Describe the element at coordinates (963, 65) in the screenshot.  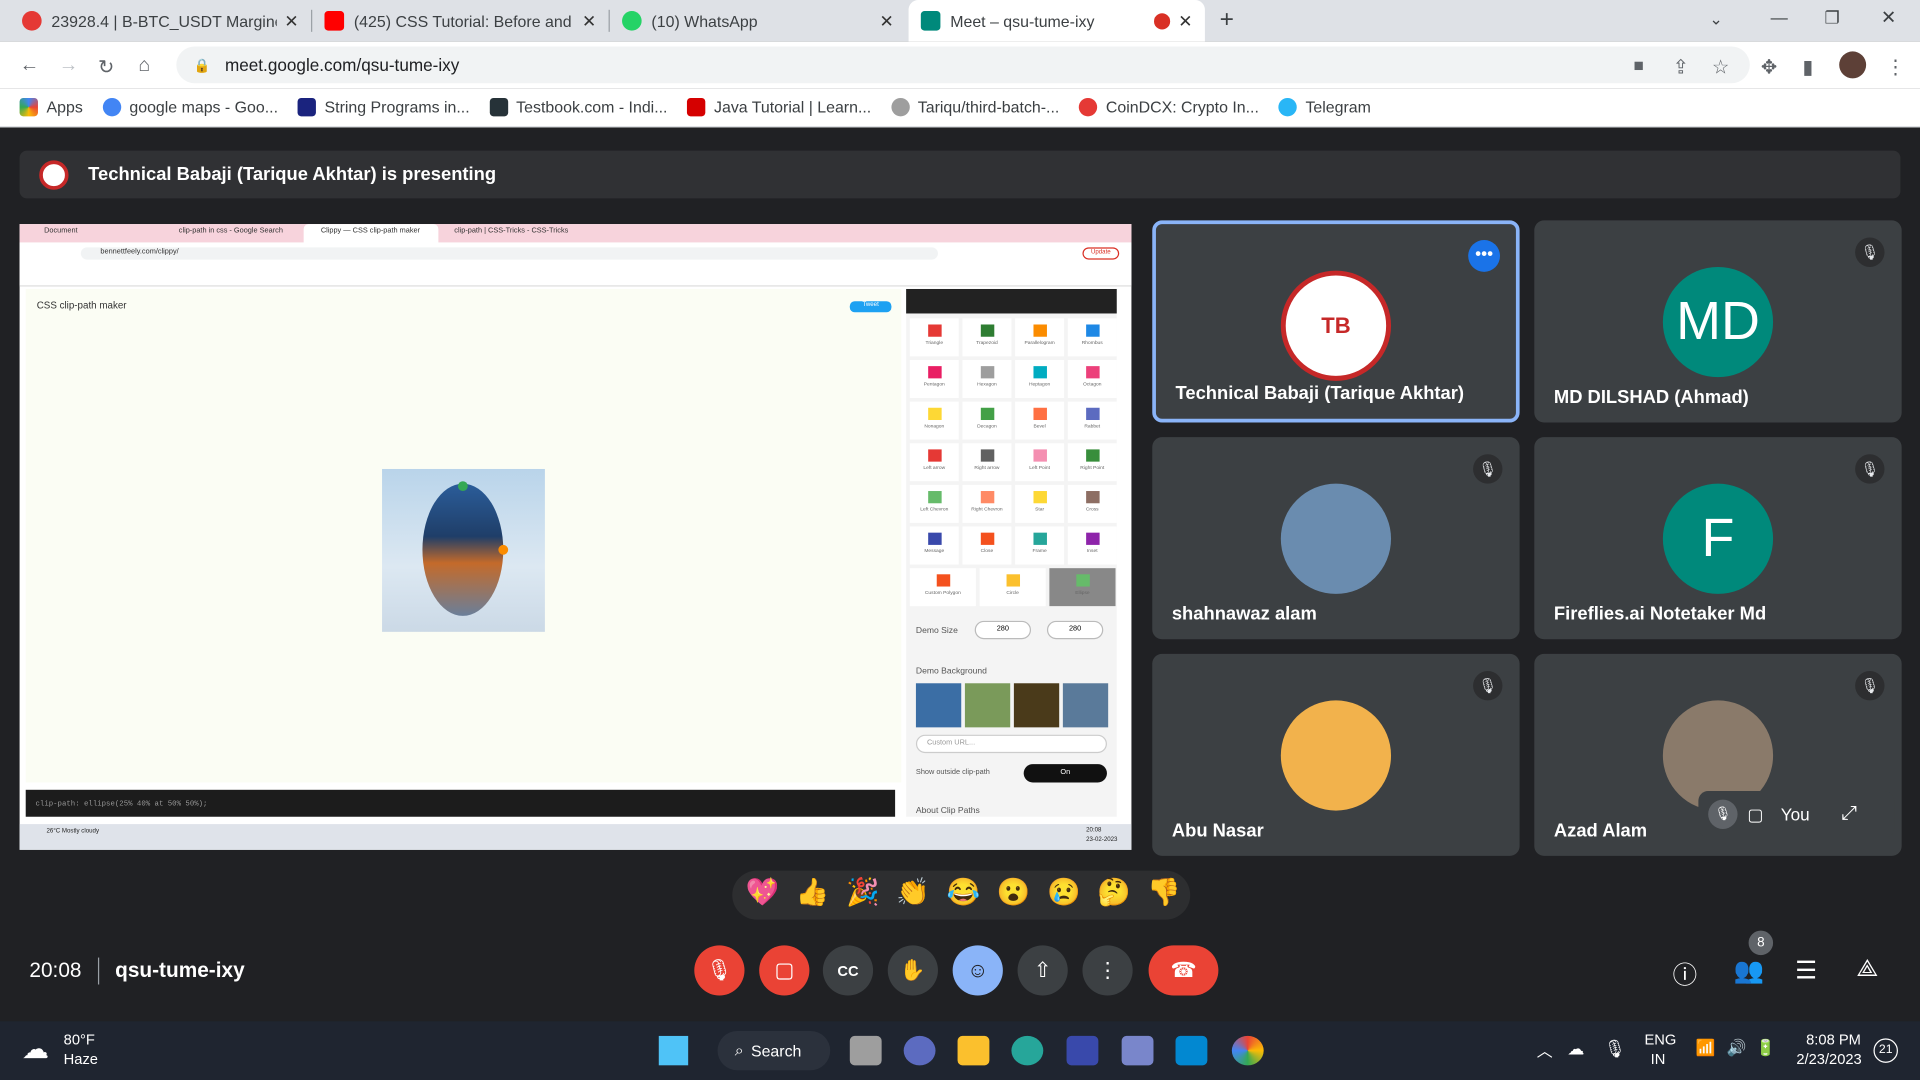
I see `address-bar: 🔒 meet.google.com/qsu-tume-ixy` at that location.